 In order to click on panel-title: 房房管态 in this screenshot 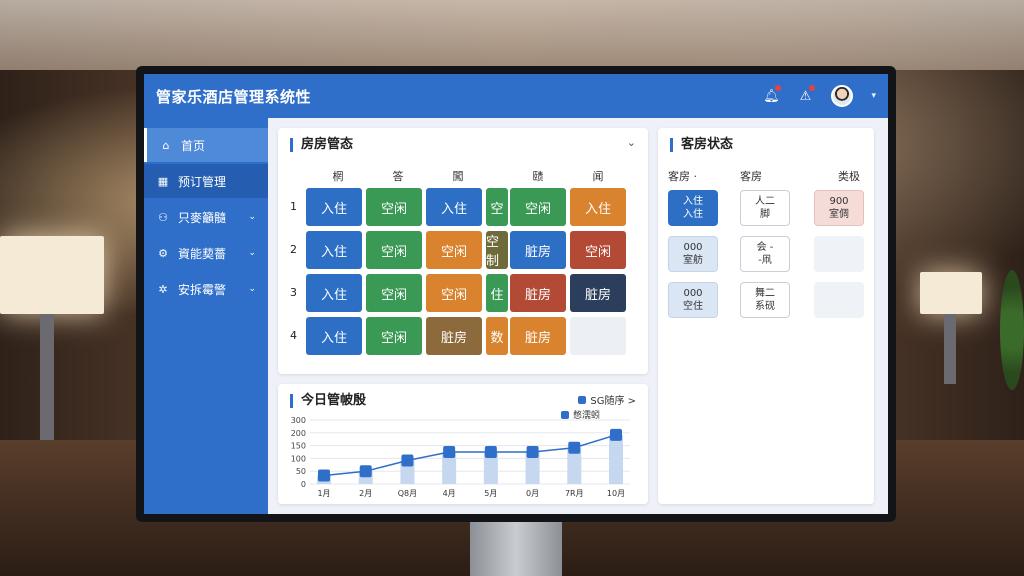, I will do `click(321, 145)`.